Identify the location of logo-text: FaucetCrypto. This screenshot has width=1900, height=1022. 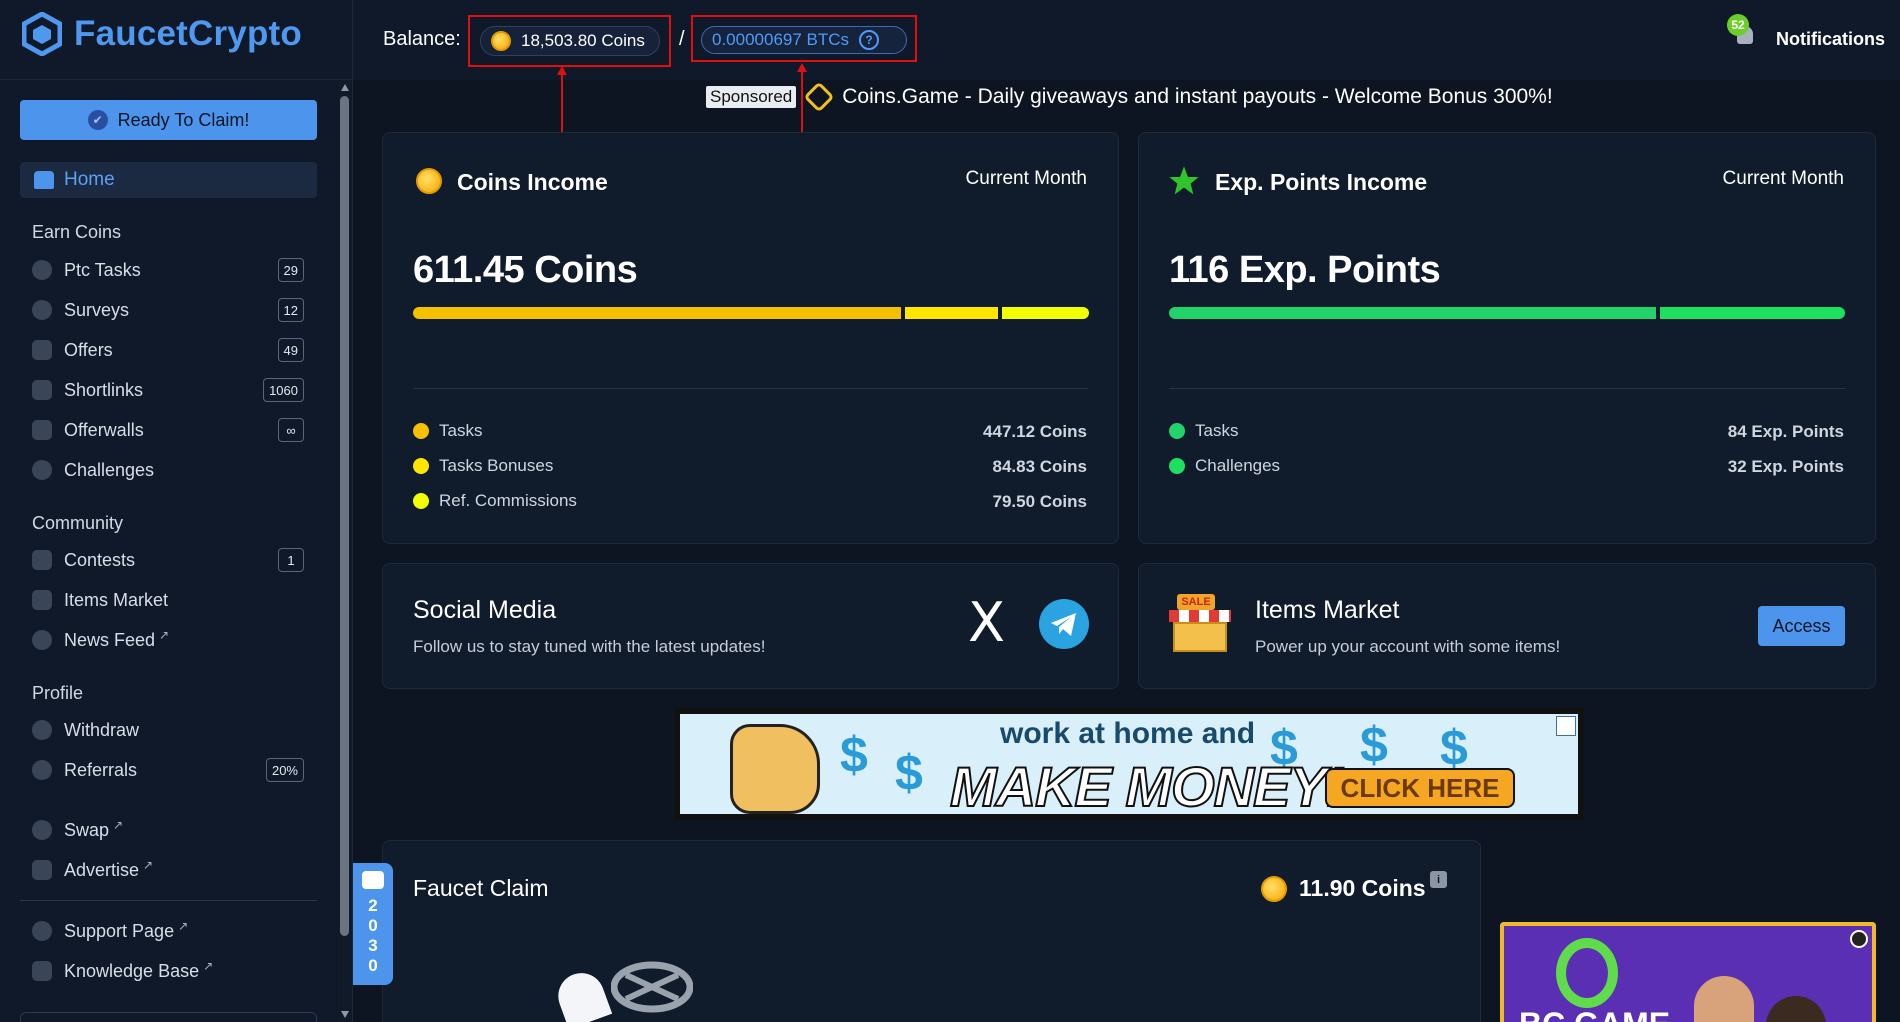
(188, 33).